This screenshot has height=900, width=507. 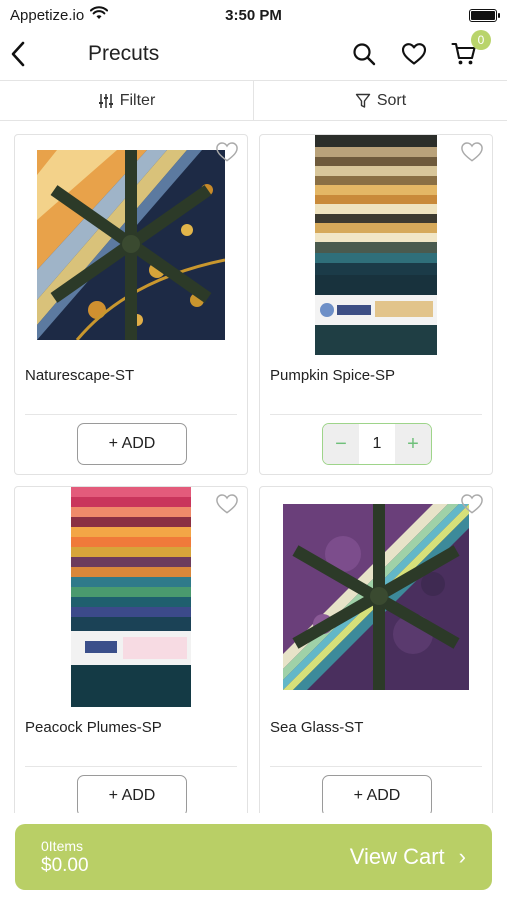 I want to click on product-image-pumpkin-spice, so click(x=376, y=245).